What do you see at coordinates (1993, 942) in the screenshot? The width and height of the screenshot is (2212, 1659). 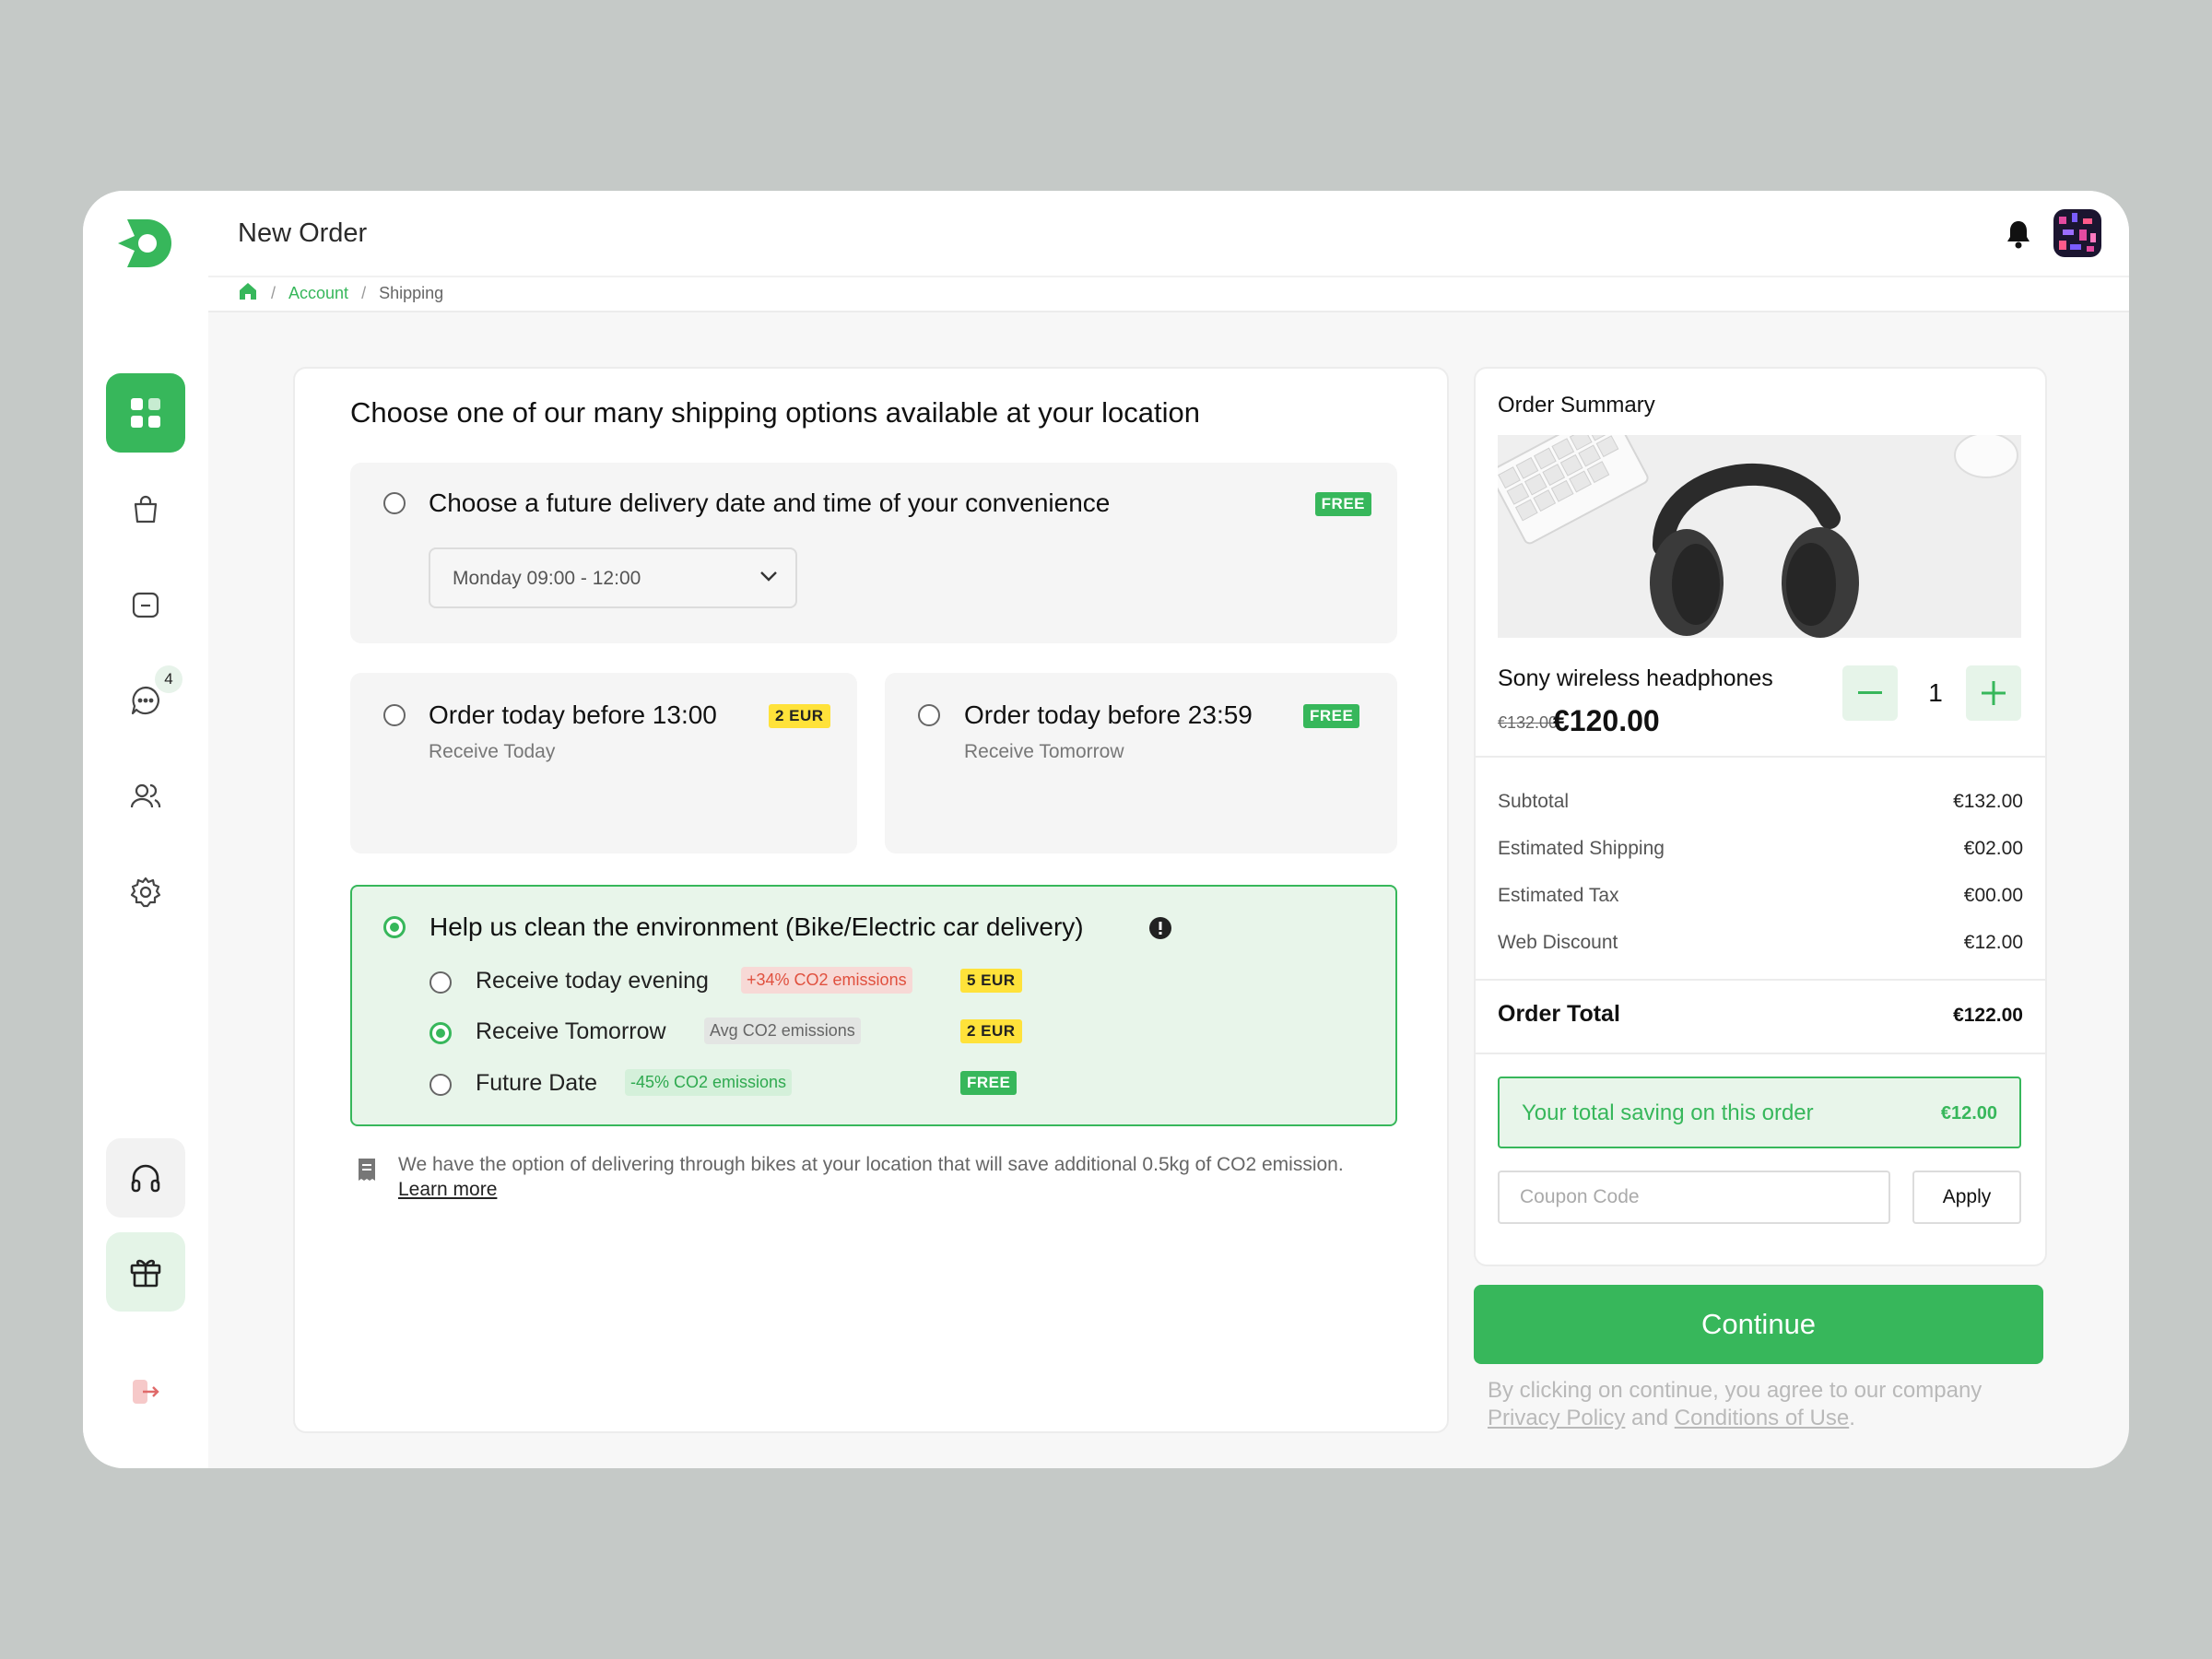 I see `discount-value: €12.00` at bounding box center [1993, 942].